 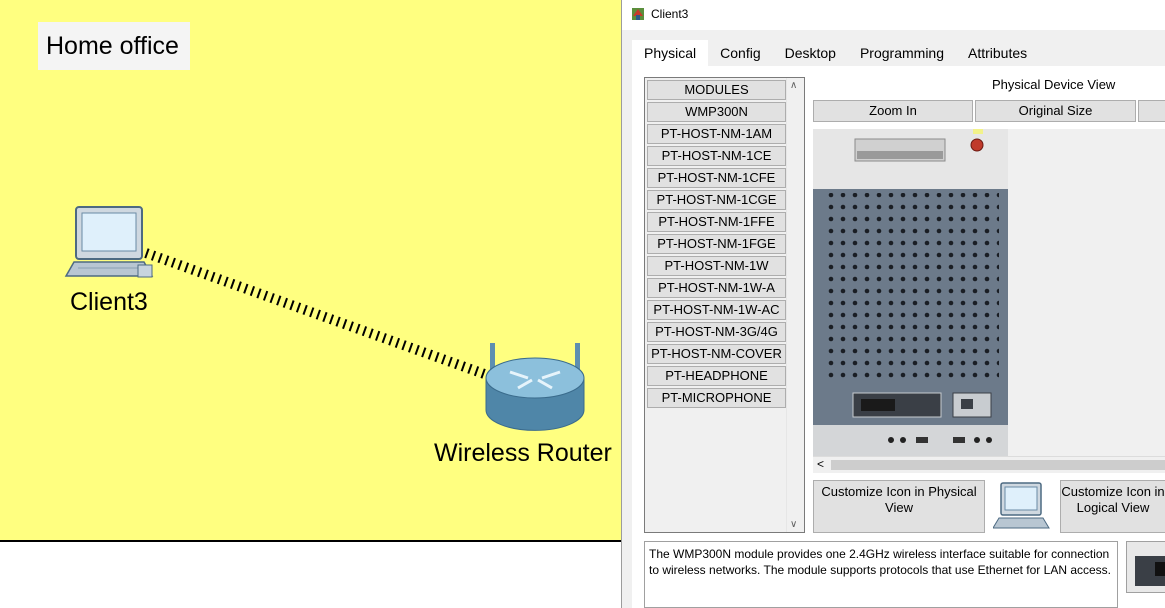 I want to click on module-item: PT-HEADPHONE, so click(x=716, y=376).